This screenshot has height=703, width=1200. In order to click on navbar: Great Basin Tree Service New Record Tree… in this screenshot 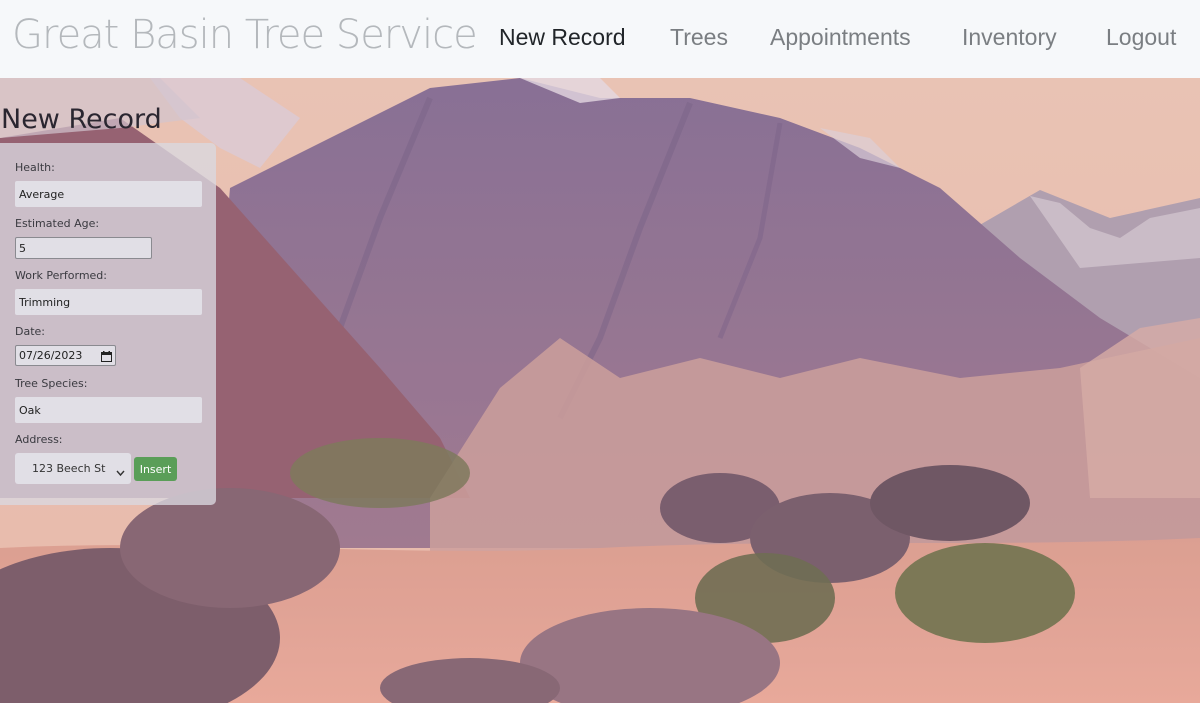, I will do `click(600, 39)`.